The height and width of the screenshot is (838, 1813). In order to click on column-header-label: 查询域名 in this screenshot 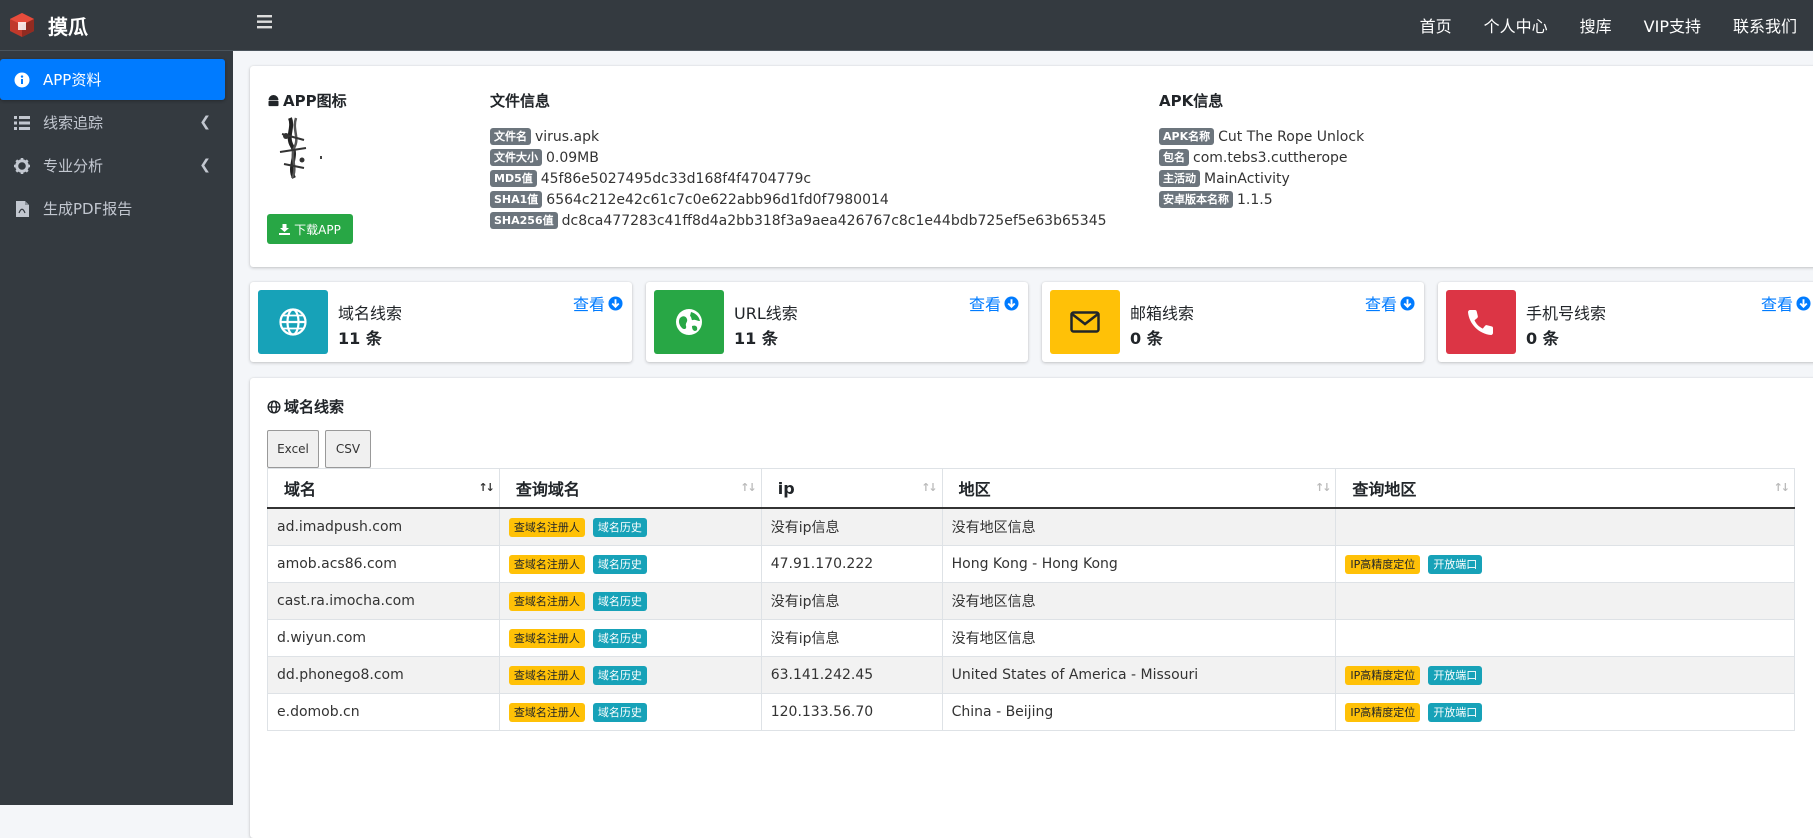, I will do `click(547, 489)`.